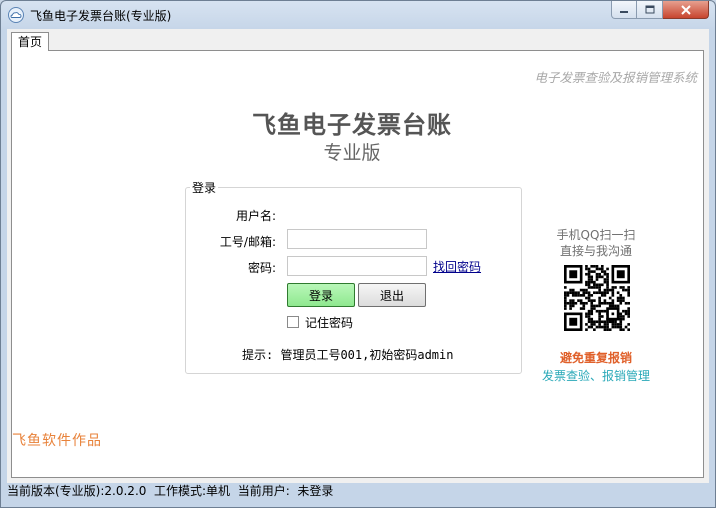 This screenshot has width=716, height=508. I want to click on app-title: 飞鱼电子发票台账, so click(352, 125).